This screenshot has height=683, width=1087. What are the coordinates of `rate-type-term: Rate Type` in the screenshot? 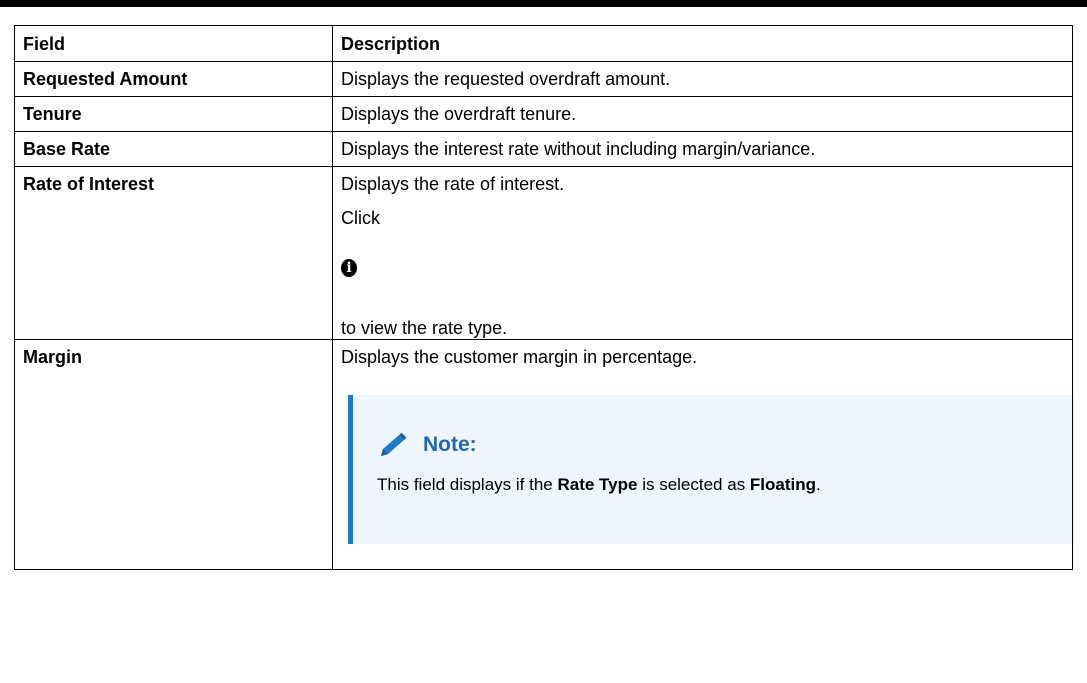 It's located at (597, 484).